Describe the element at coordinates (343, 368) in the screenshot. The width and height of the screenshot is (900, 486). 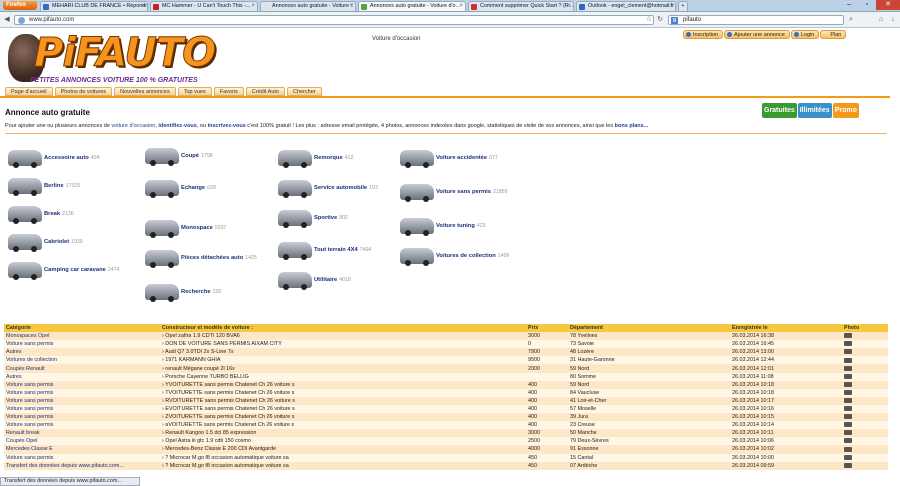
I see `model-cell: › renault Mégane coupé 2l 16v` at that location.